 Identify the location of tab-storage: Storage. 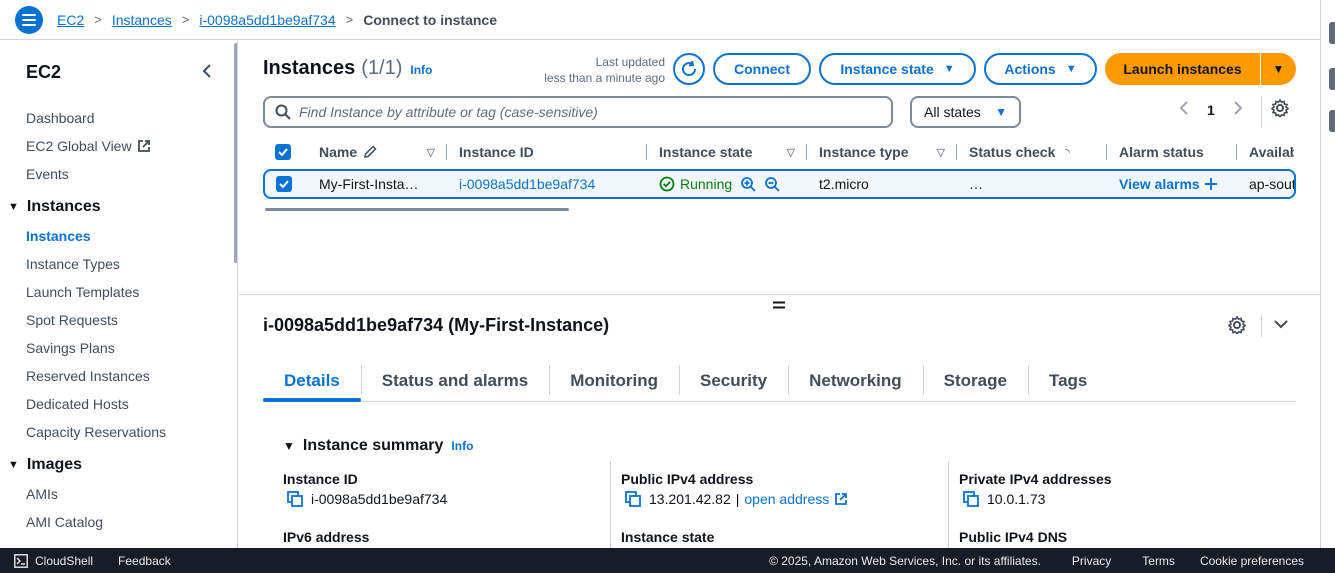
(975, 380).